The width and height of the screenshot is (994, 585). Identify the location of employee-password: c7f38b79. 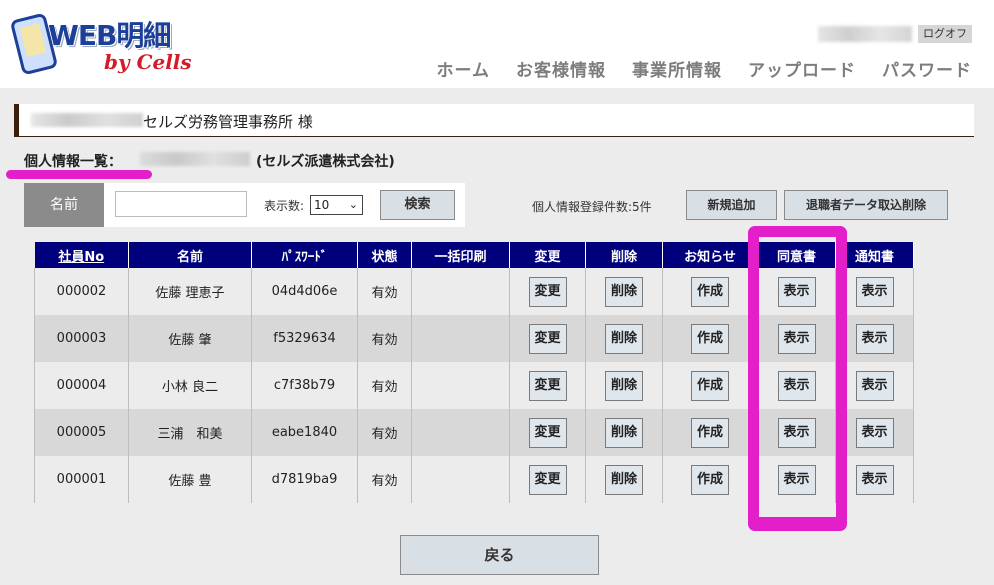
(304, 385).